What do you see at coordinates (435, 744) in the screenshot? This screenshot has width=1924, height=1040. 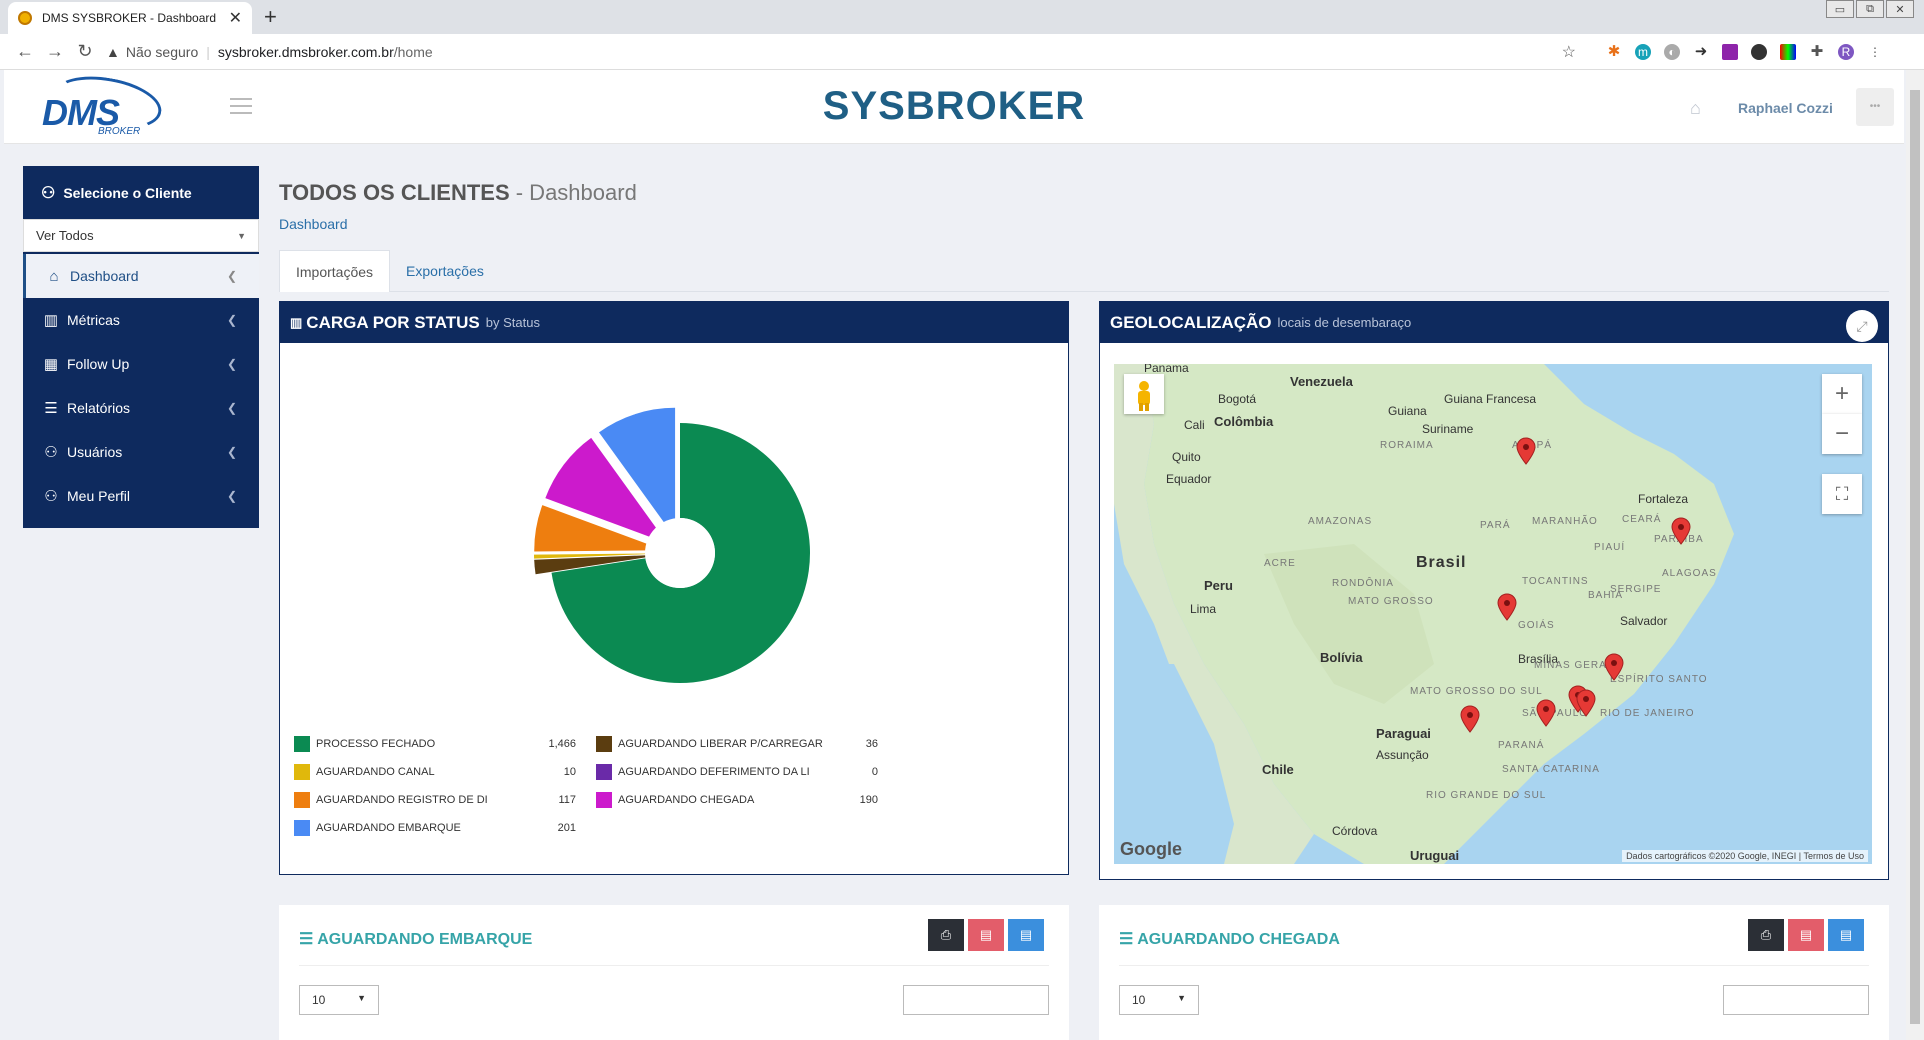 I see `legend-item: PROCESSO FECHADO 1,466` at bounding box center [435, 744].